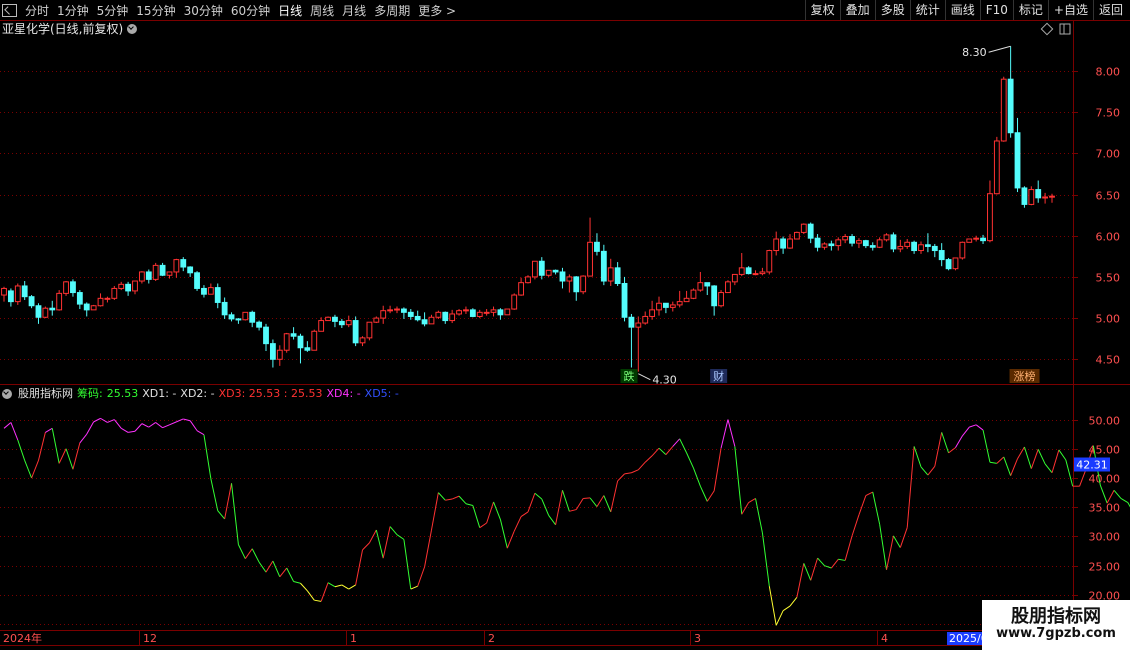 Image resolution: width=1130 pixels, height=650 pixels. I want to click on price-tick-label: 7.00, so click(1108, 154).